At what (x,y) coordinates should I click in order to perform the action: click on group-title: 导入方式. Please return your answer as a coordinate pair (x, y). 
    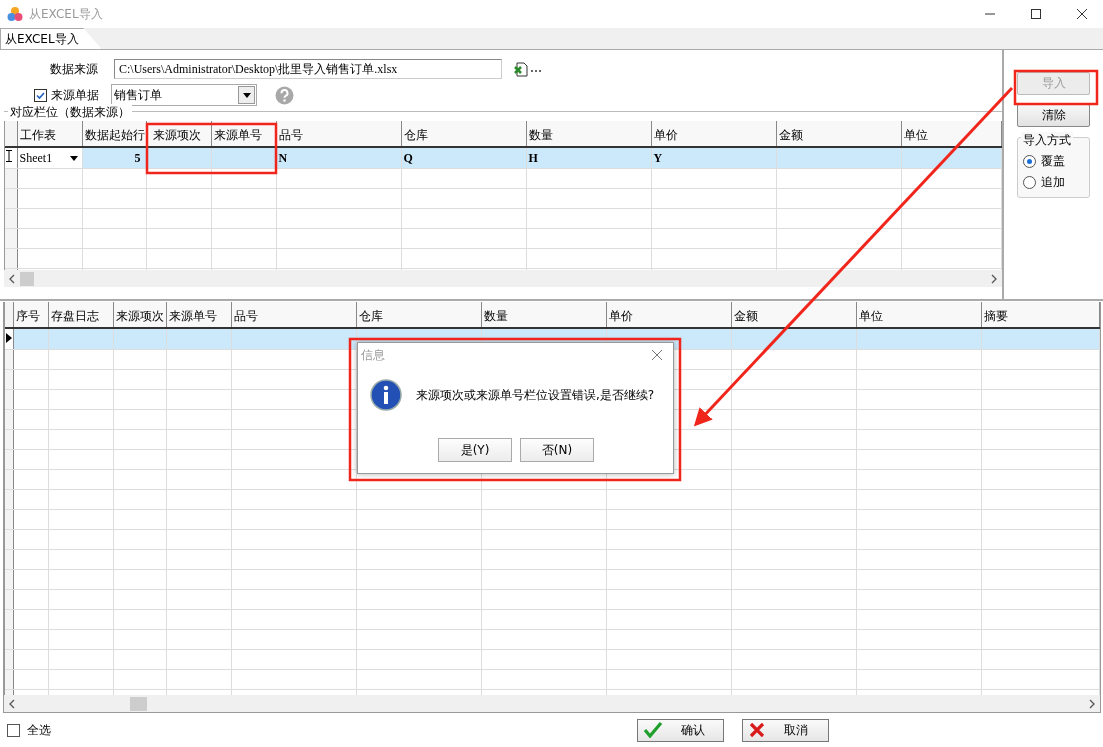
    Looking at the image, I should click on (1047, 140).